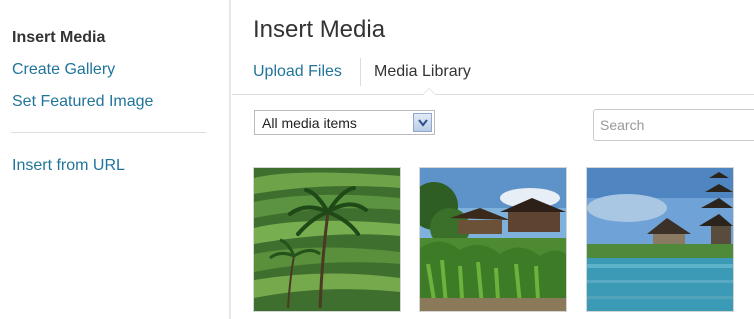 The image size is (754, 319). Describe the element at coordinates (68, 166) in the screenshot. I see `sidebar-item-insert-from-url: Insert from URL` at that location.